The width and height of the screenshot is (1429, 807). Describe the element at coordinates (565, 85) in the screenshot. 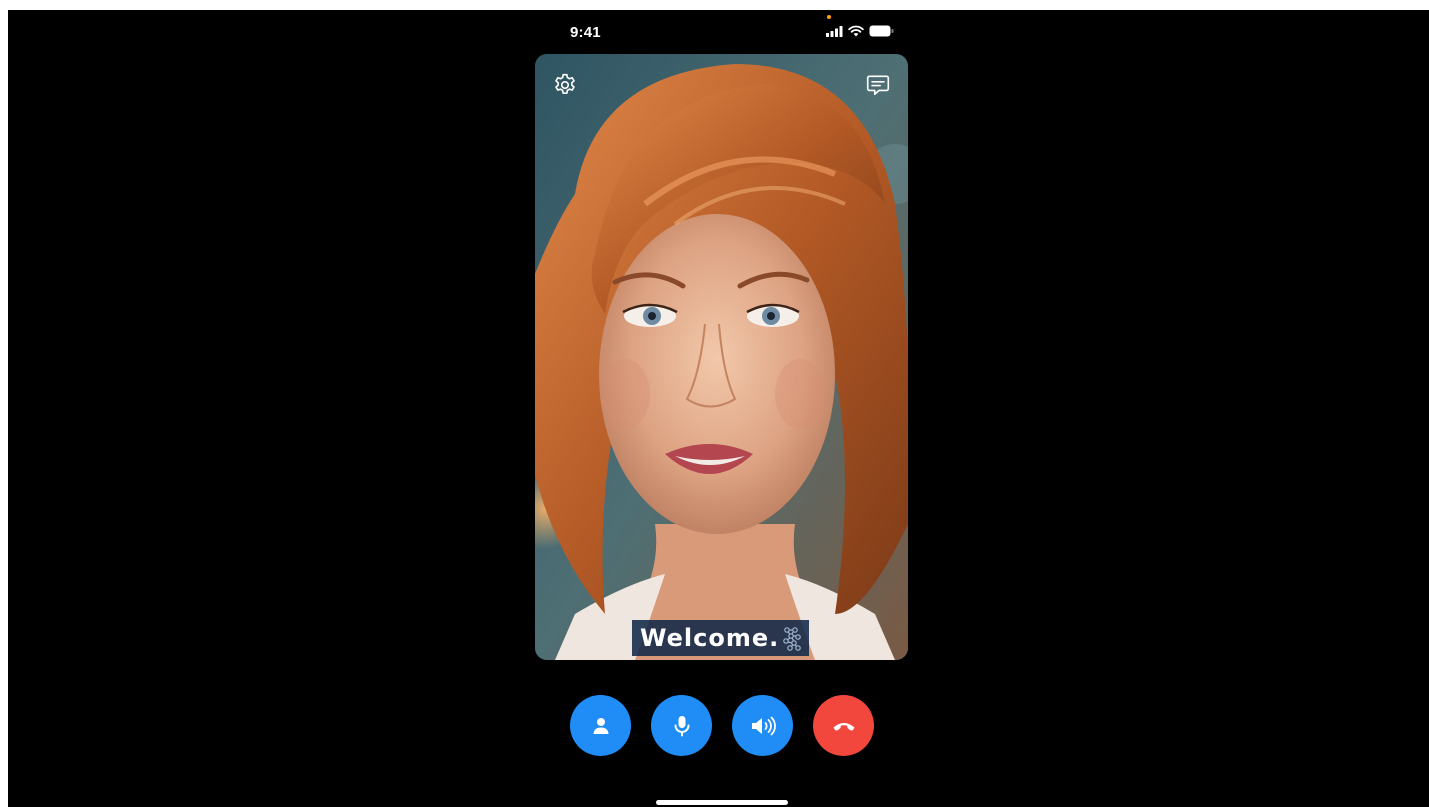

I see `gear-icon` at that location.